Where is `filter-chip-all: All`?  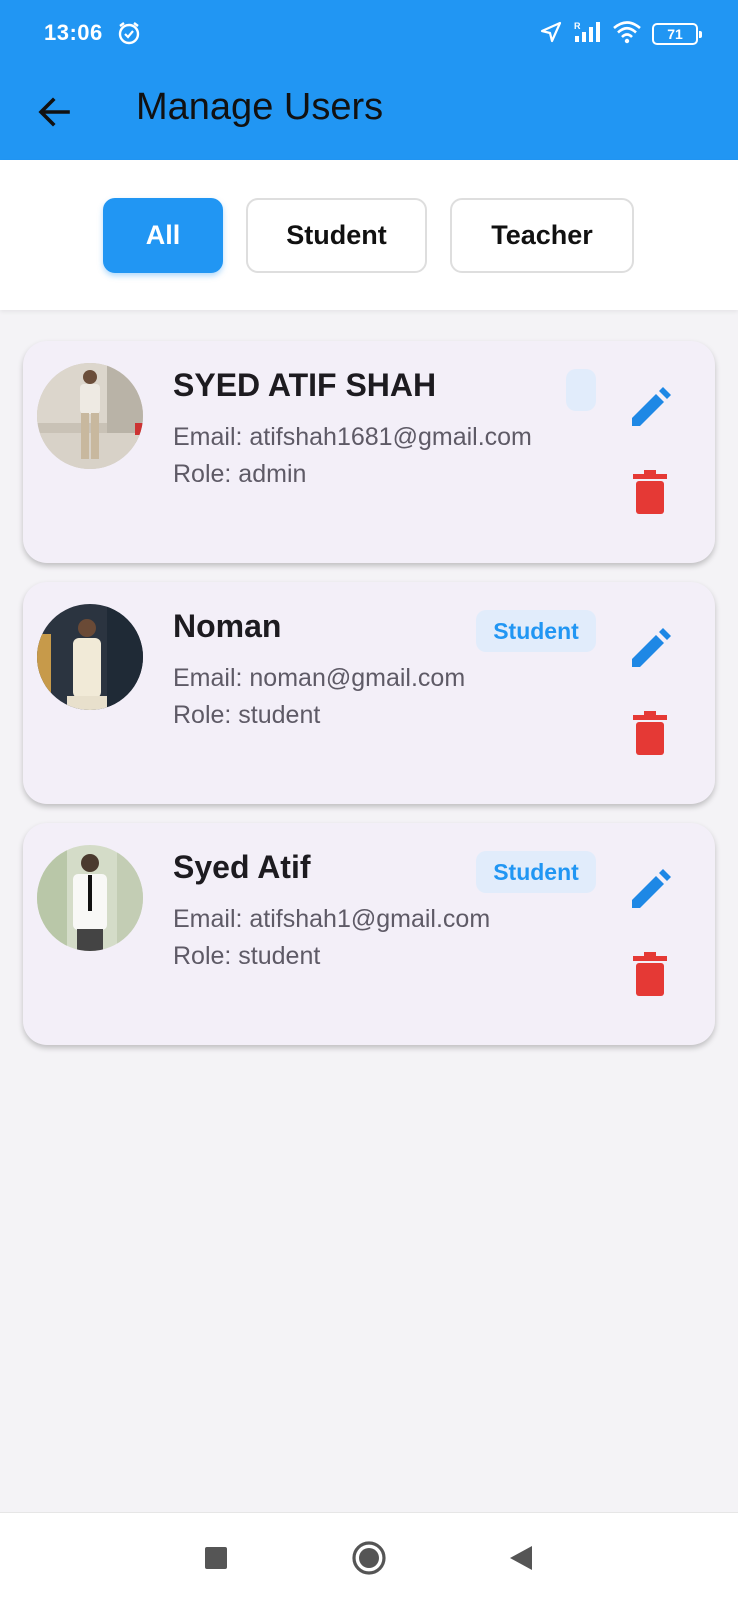 filter-chip-all: All is located at coordinates (163, 235).